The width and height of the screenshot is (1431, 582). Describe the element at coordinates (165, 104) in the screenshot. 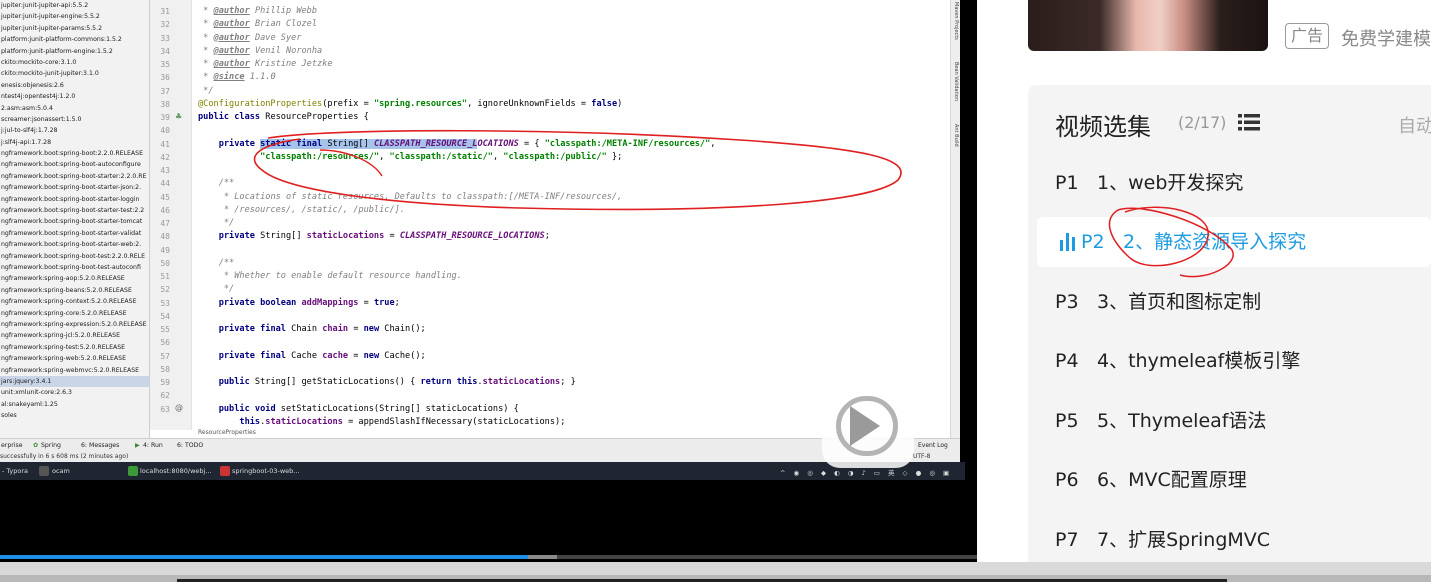

I see `line-number: 38` at that location.